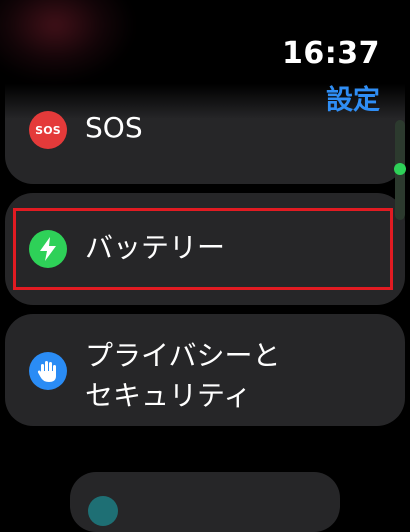 The height and width of the screenshot is (532, 410). I want to click on list-item-next-partial, so click(205, 502).